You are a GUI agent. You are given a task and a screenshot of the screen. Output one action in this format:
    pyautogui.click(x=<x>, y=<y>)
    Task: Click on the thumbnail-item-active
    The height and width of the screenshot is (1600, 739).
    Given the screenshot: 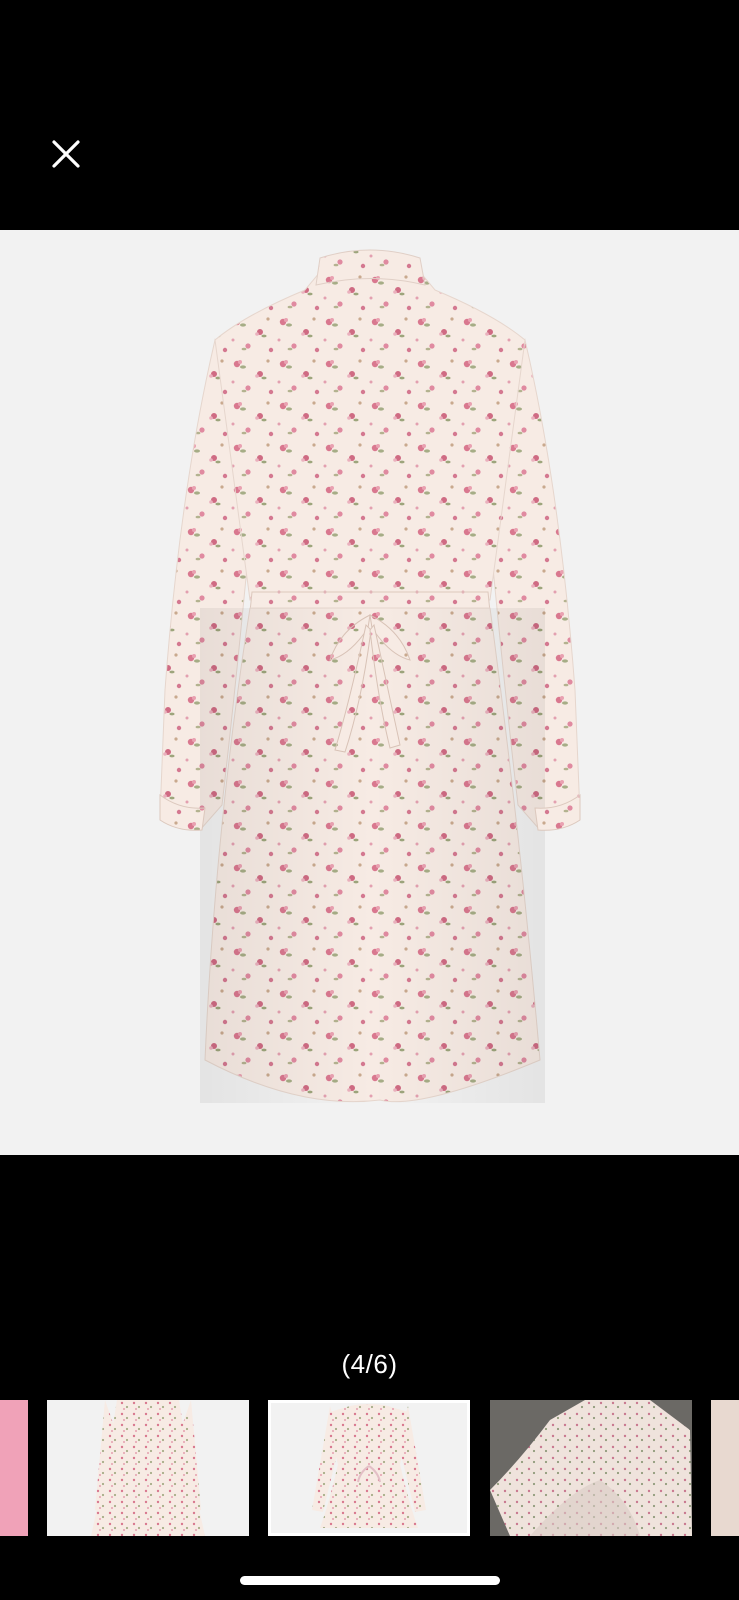 What is the action you would take?
    pyautogui.click(x=369, y=1468)
    